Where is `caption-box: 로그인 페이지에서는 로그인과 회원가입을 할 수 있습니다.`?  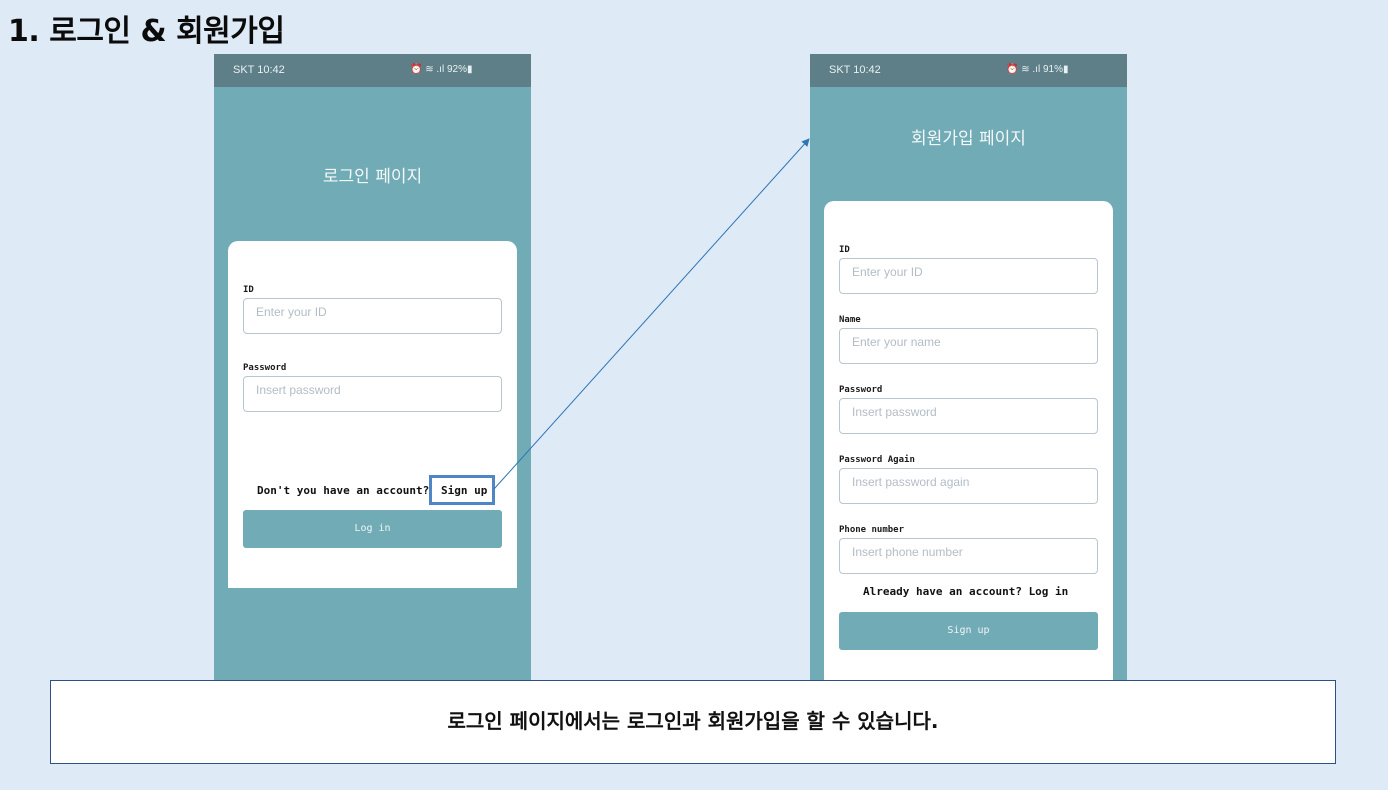 caption-box: 로그인 페이지에서는 로그인과 회원가입을 할 수 있습니다. is located at coordinates (693, 722).